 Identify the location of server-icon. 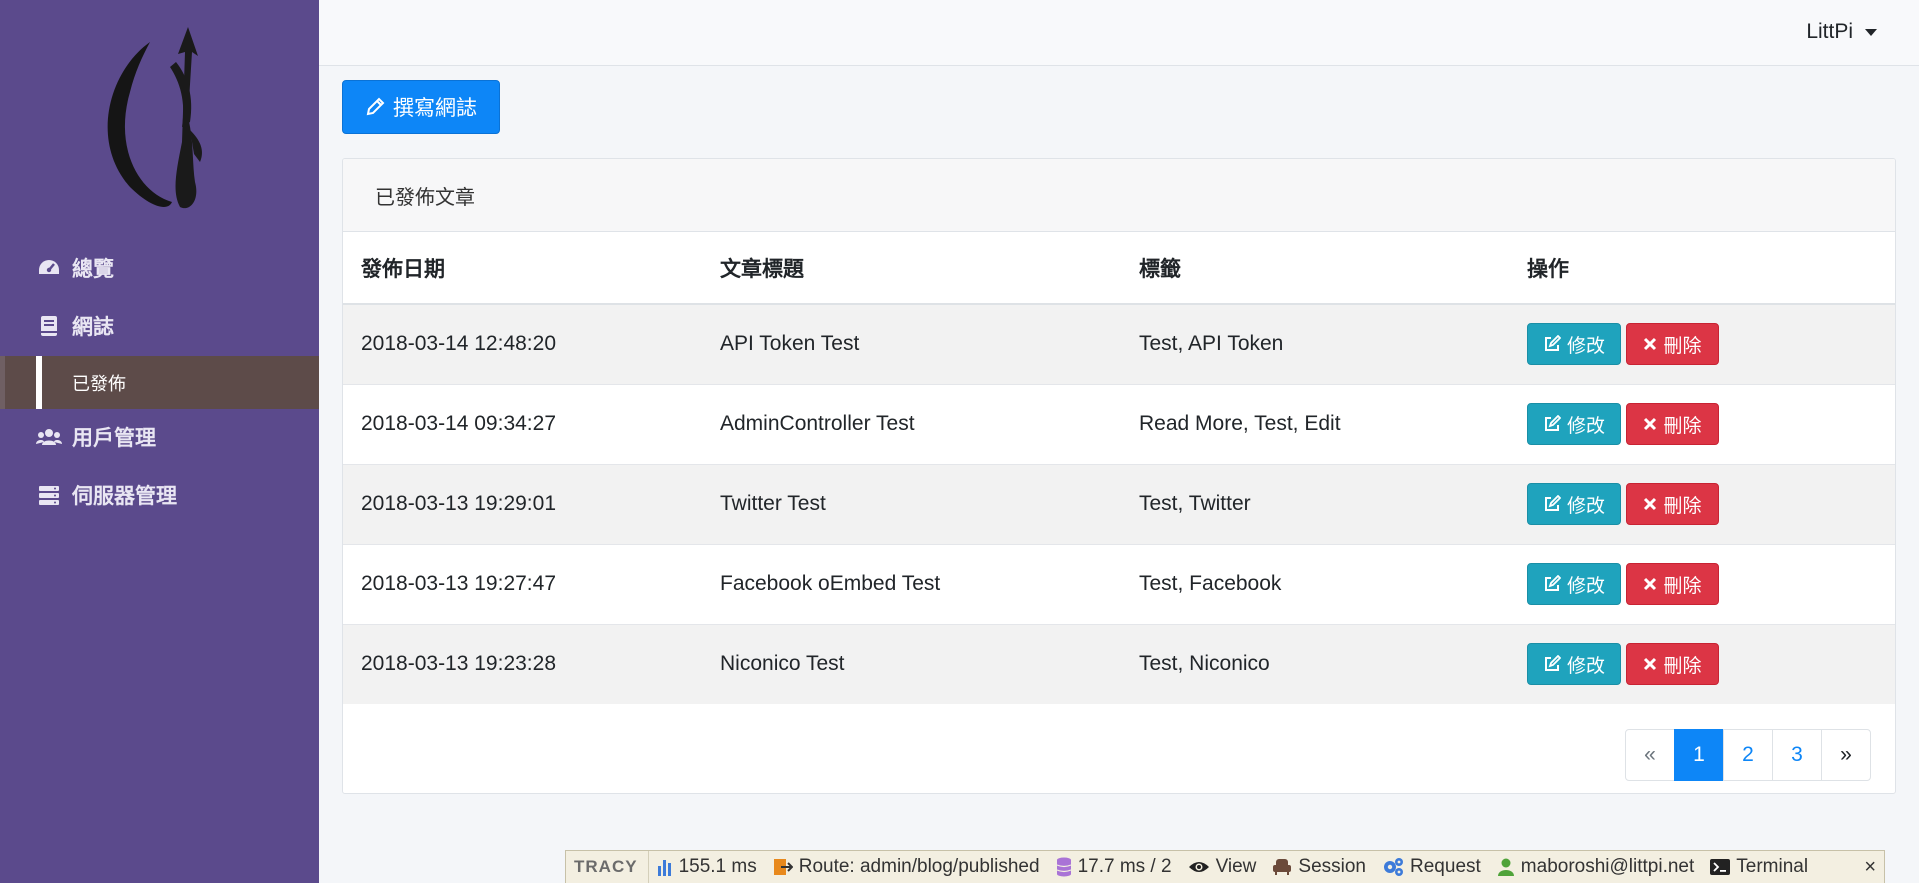
(49, 495).